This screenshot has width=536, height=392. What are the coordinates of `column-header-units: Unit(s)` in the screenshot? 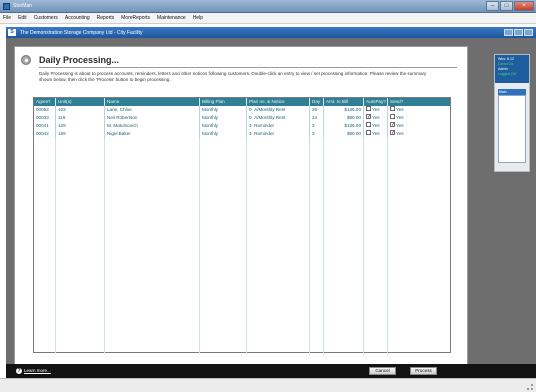 It's located at (80, 102).